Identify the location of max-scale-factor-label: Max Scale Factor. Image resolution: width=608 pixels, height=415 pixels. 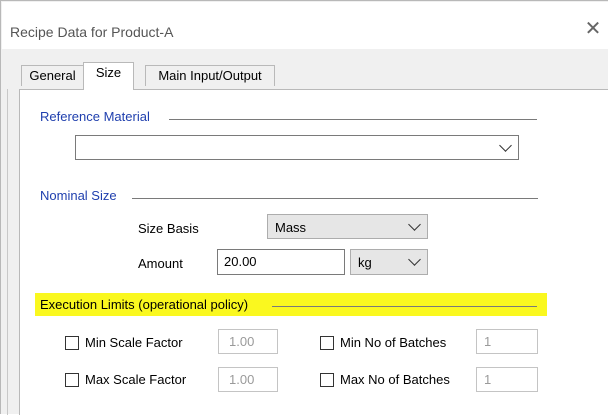
(136, 379).